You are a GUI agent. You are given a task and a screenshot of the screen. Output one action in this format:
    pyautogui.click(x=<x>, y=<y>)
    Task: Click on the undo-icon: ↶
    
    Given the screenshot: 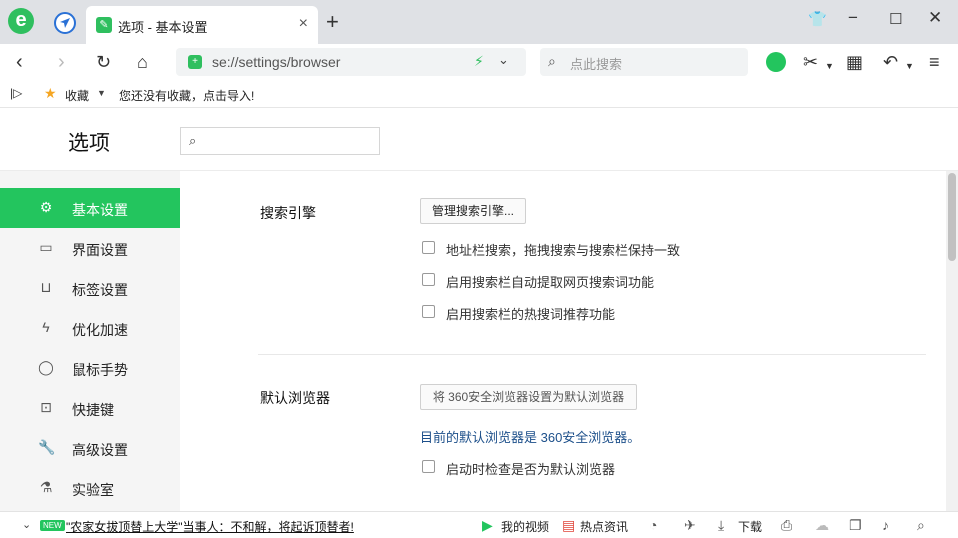 What is the action you would take?
    pyautogui.click(x=890, y=62)
    